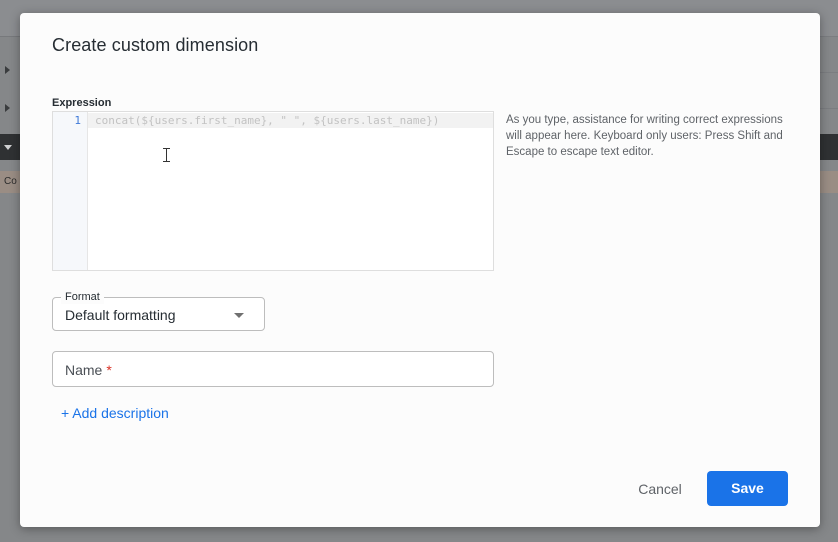  I want to click on name-input: Name *, so click(273, 369).